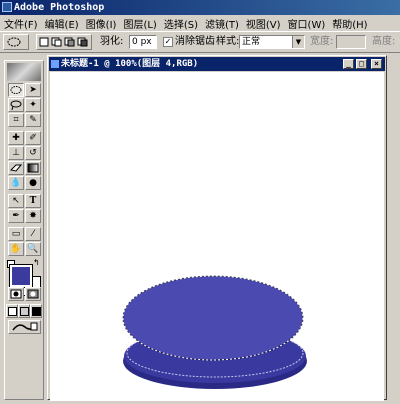 The image size is (400, 404). Describe the element at coordinates (143, 42) in the screenshot. I see `feather-input: 0 px` at that location.